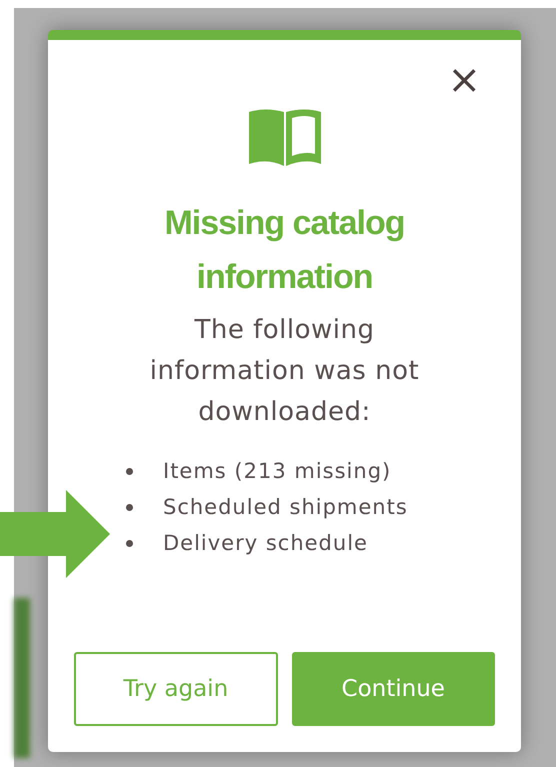 The image size is (556, 767). What do you see at coordinates (464, 80) in the screenshot?
I see `close-button: ×` at bounding box center [464, 80].